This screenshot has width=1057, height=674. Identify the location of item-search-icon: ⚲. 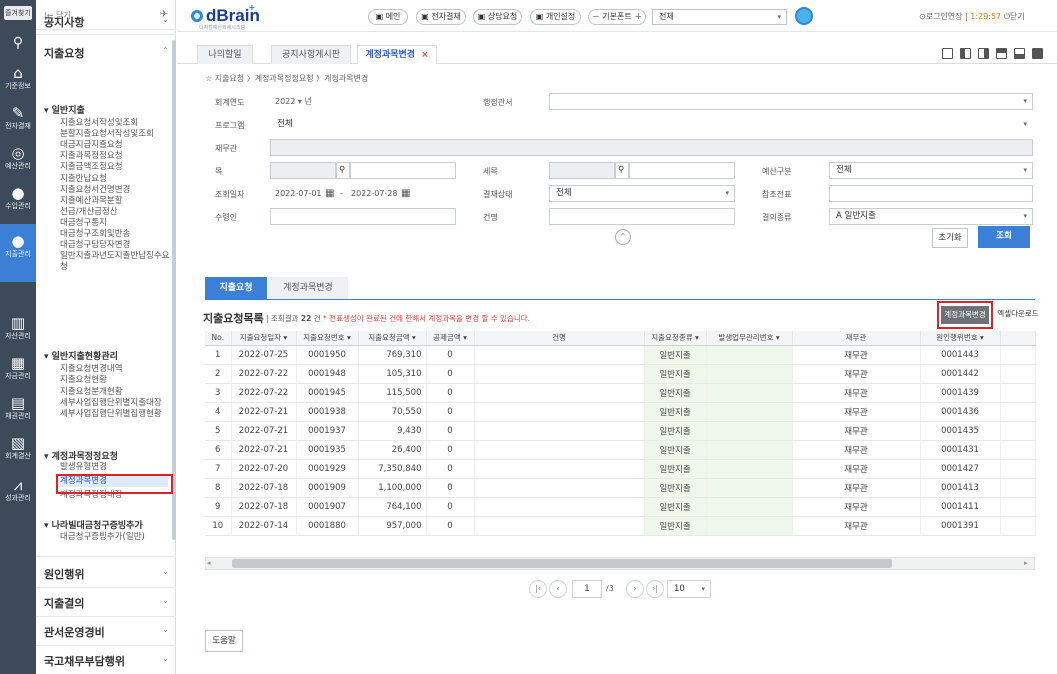
(343, 170).